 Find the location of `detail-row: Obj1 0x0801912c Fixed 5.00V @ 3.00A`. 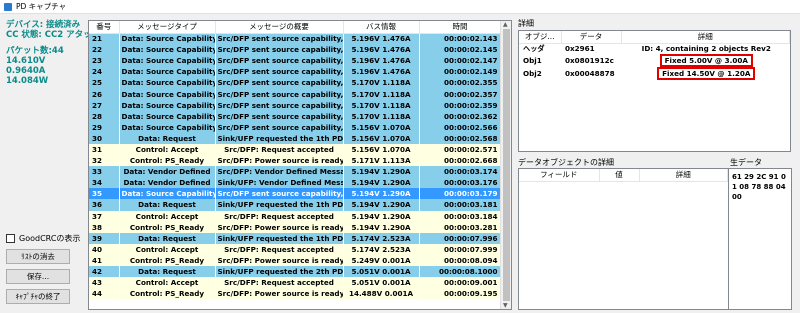

detail-row: Obj1 0x0801912c Fixed 5.00V @ 3.00A is located at coordinates (654, 60).